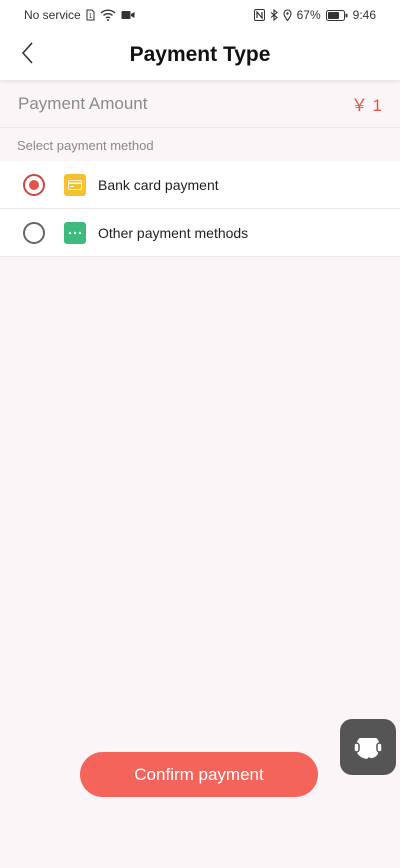 The width and height of the screenshot is (400, 868). I want to click on payment-method-bank-card: Bank card payment, so click(200, 185).